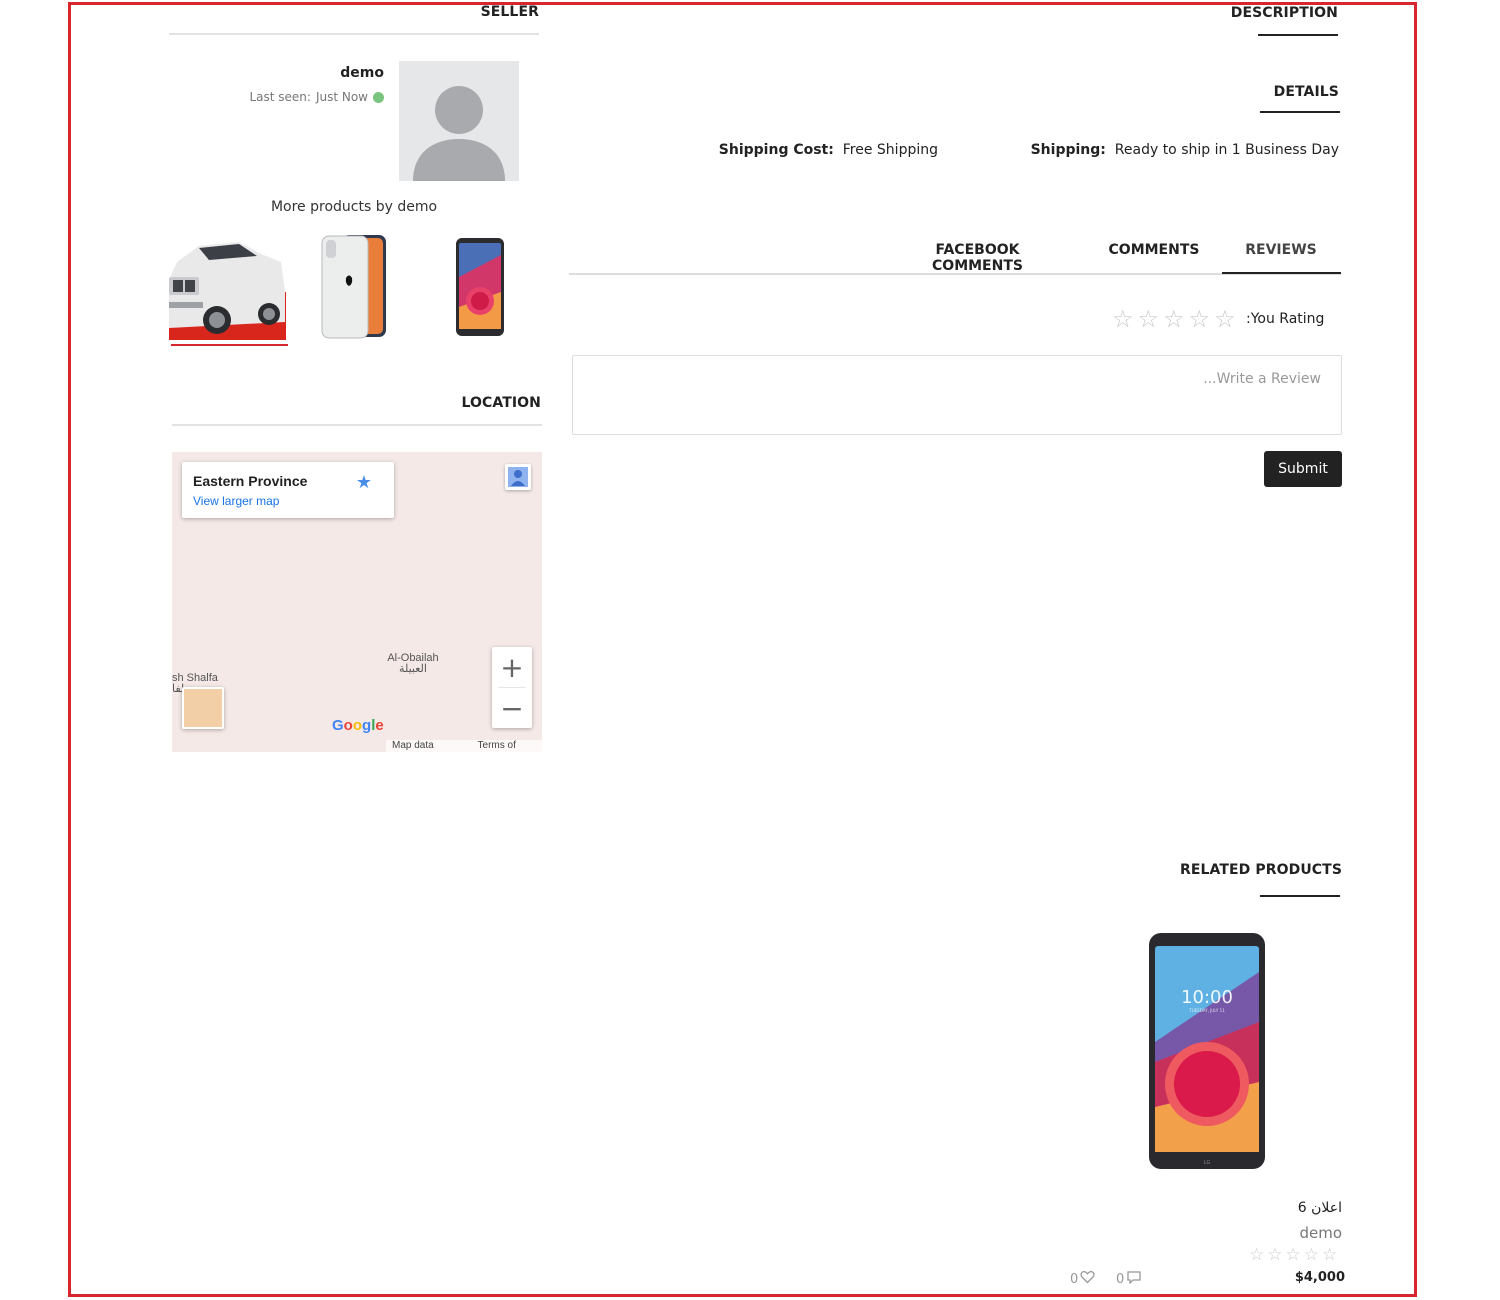  I want to click on lg-phone-large-image: 10:00 TUESDAY, JULY 11 LG, so click(1207, 1051).